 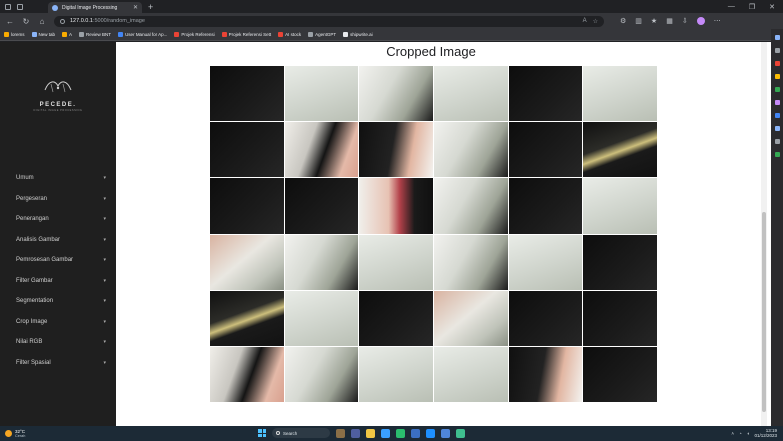 What do you see at coordinates (731, 7) in the screenshot?
I see `minimize-icon: —` at bounding box center [731, 7].